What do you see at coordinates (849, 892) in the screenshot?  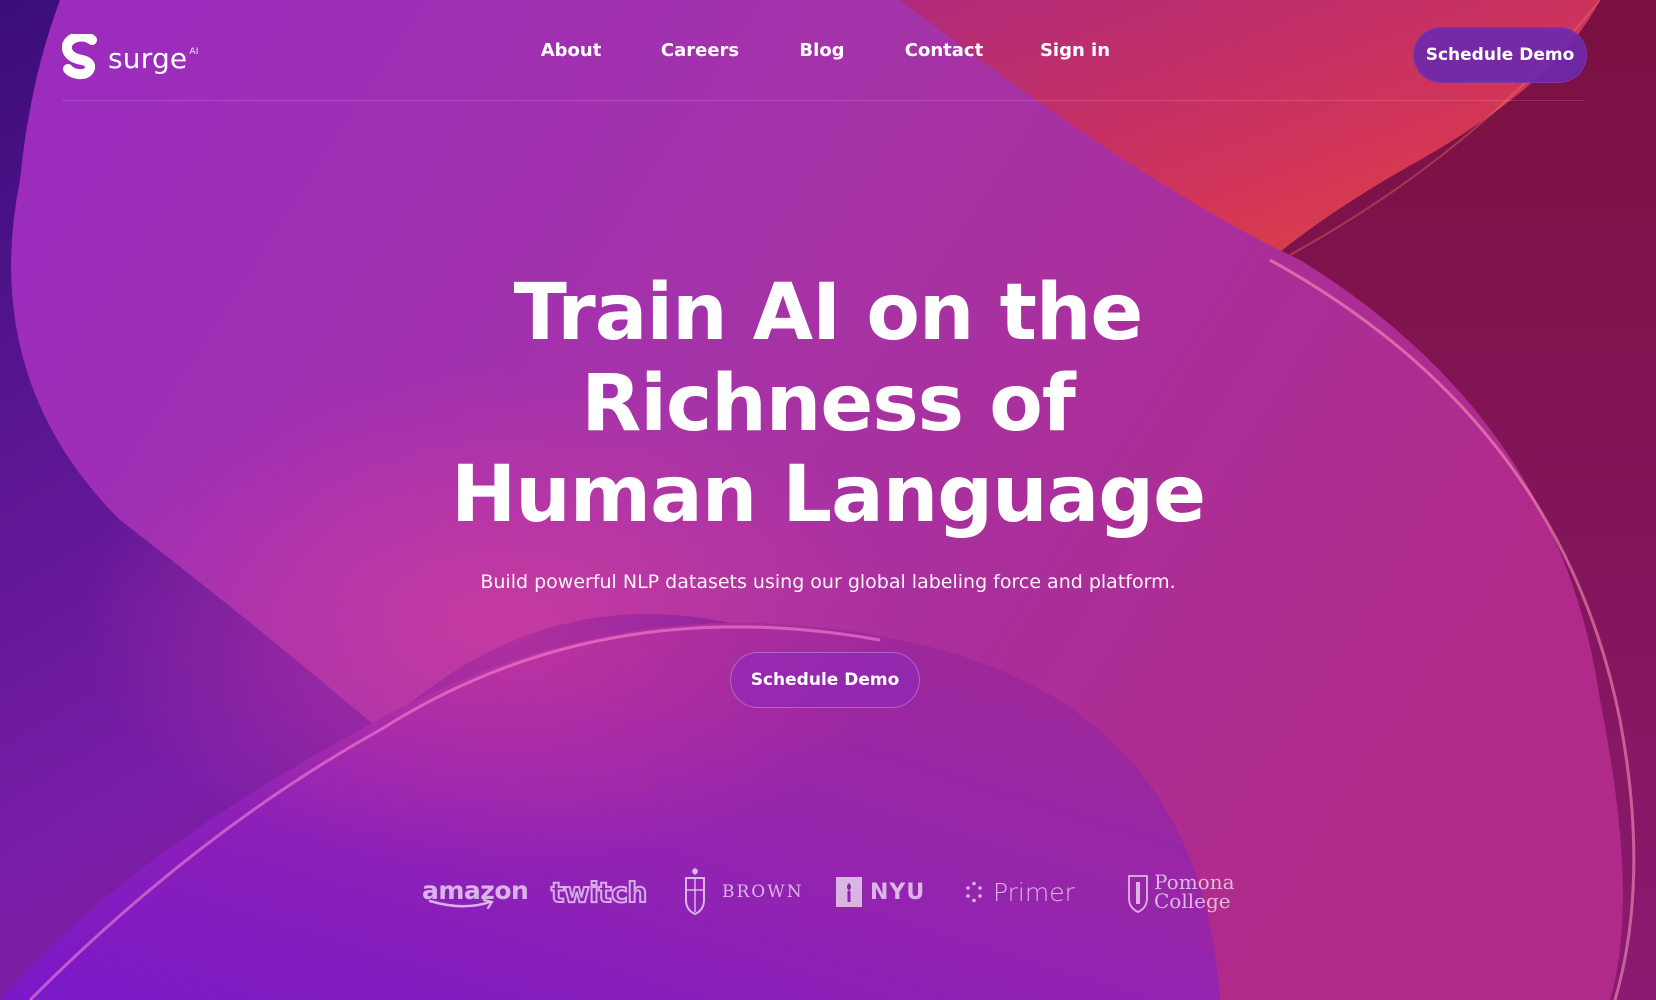 I see `nyu-torch-icon` at bounding box center [849, 892].